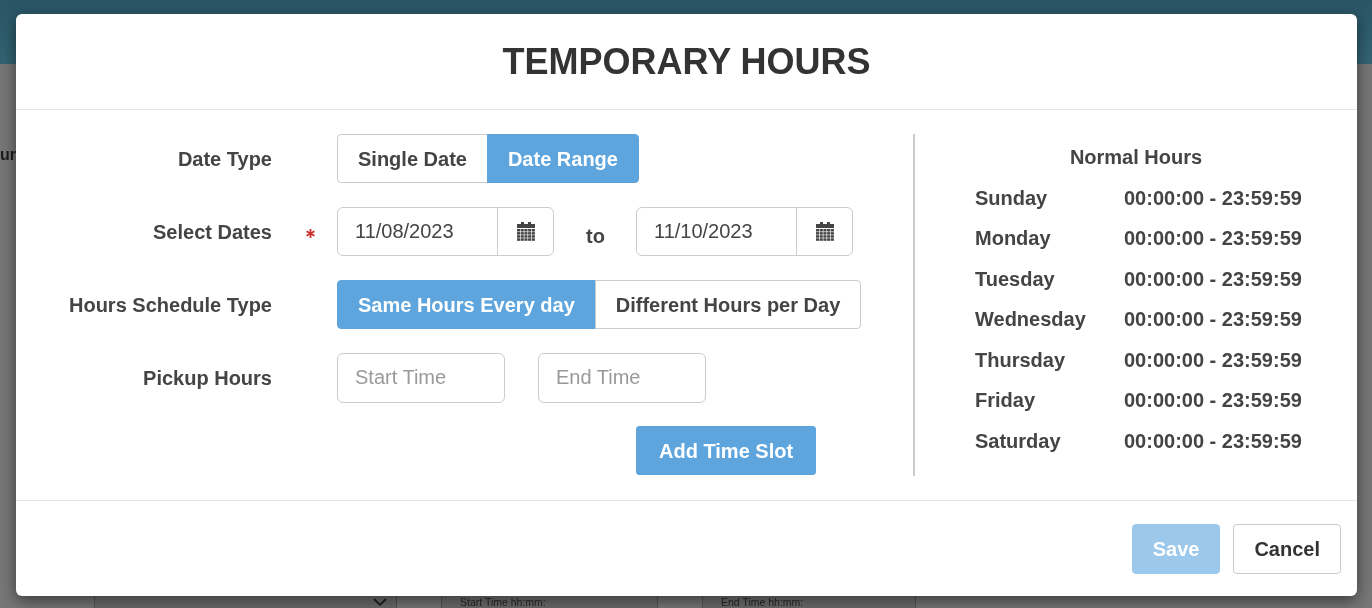 The image size is (1372, 608). I want to click on field-label: Hours Schedule Type, so click(170, 305).